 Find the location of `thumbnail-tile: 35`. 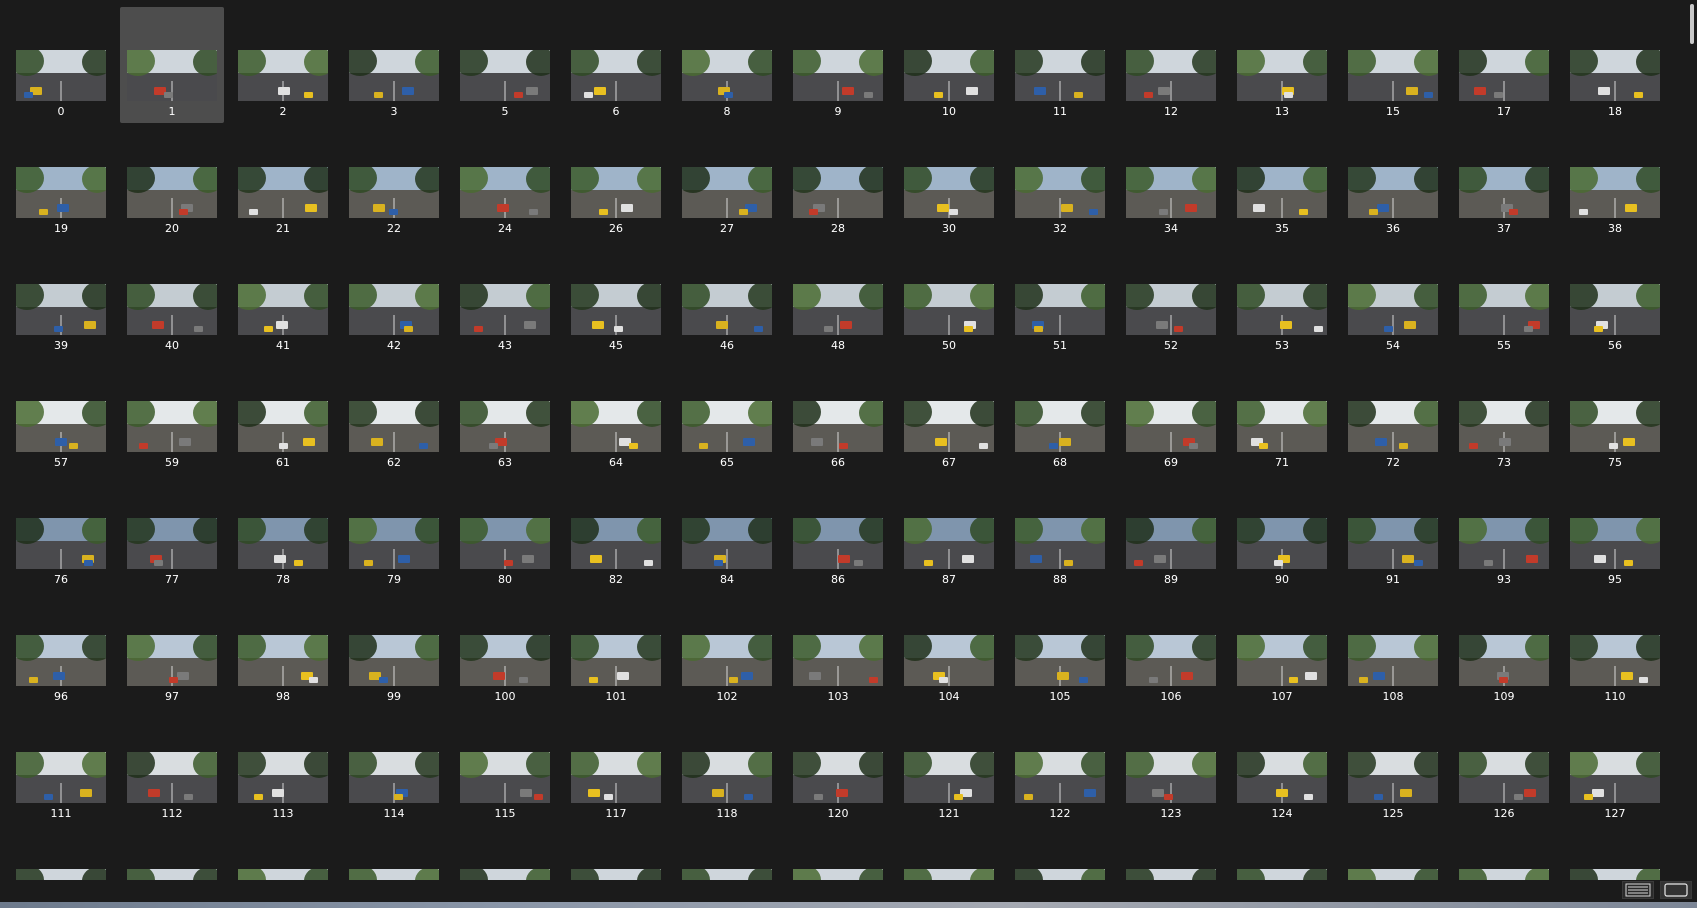

thumbnail-tile: 35 is located at coordinates (1282, 182).